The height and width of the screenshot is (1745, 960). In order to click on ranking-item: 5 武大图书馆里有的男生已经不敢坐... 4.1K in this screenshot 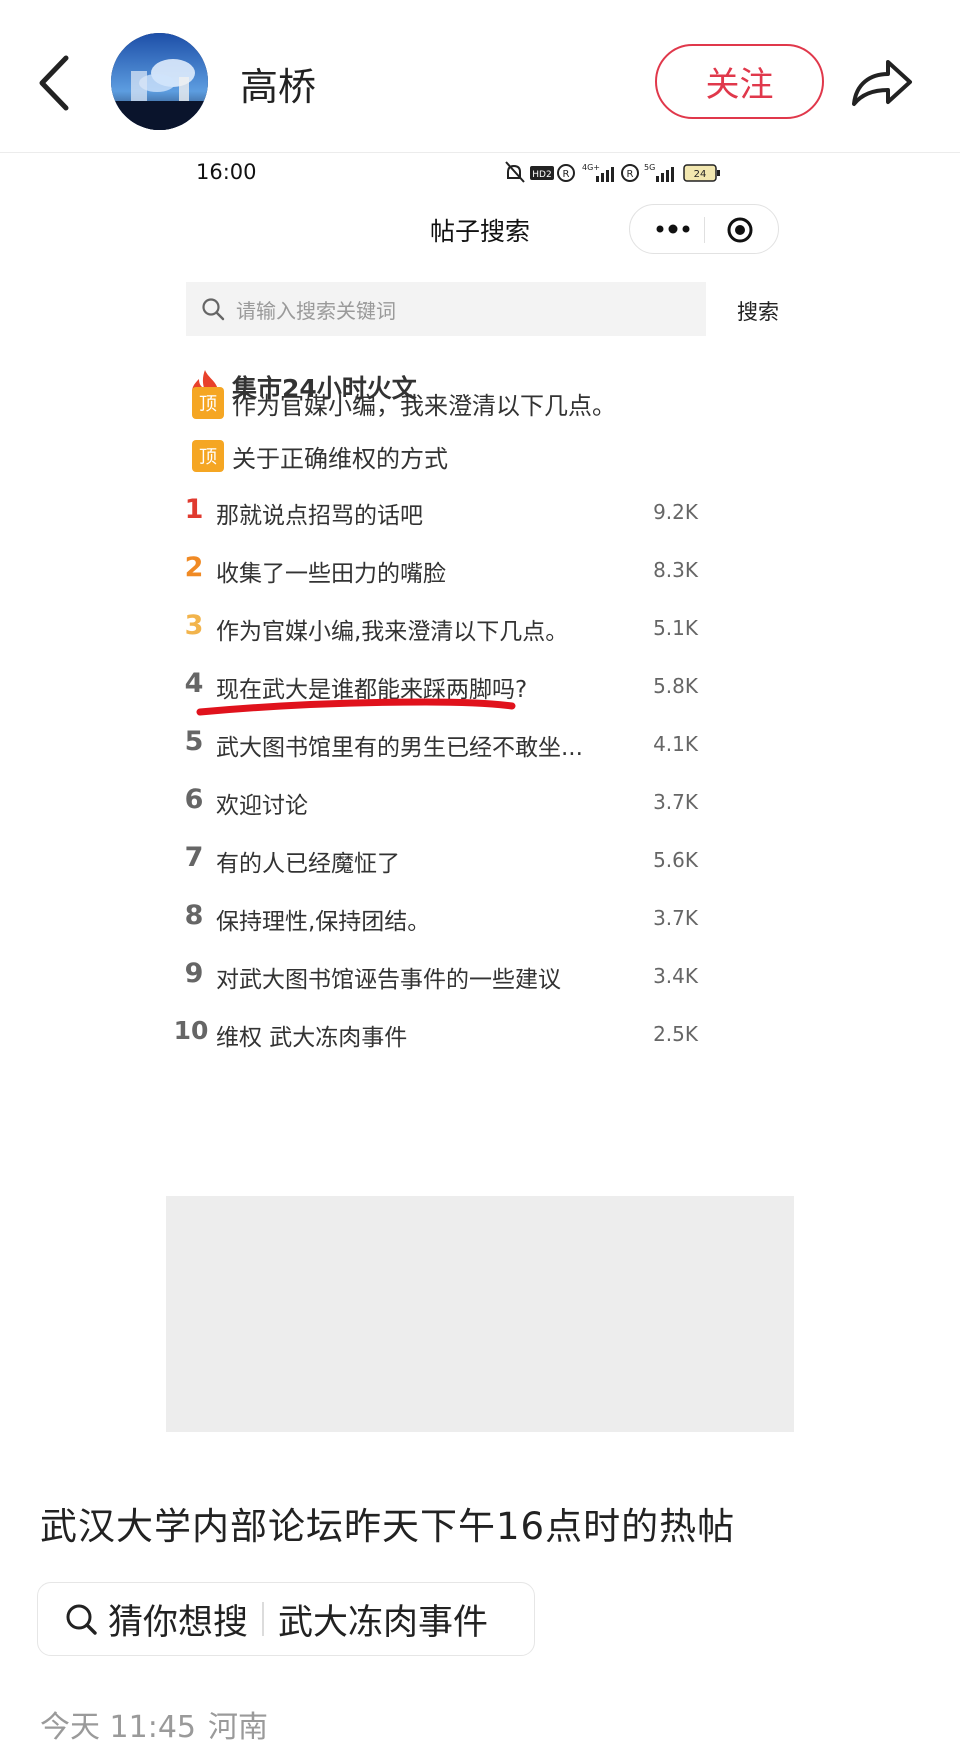, I will do `click(480, 745)`.